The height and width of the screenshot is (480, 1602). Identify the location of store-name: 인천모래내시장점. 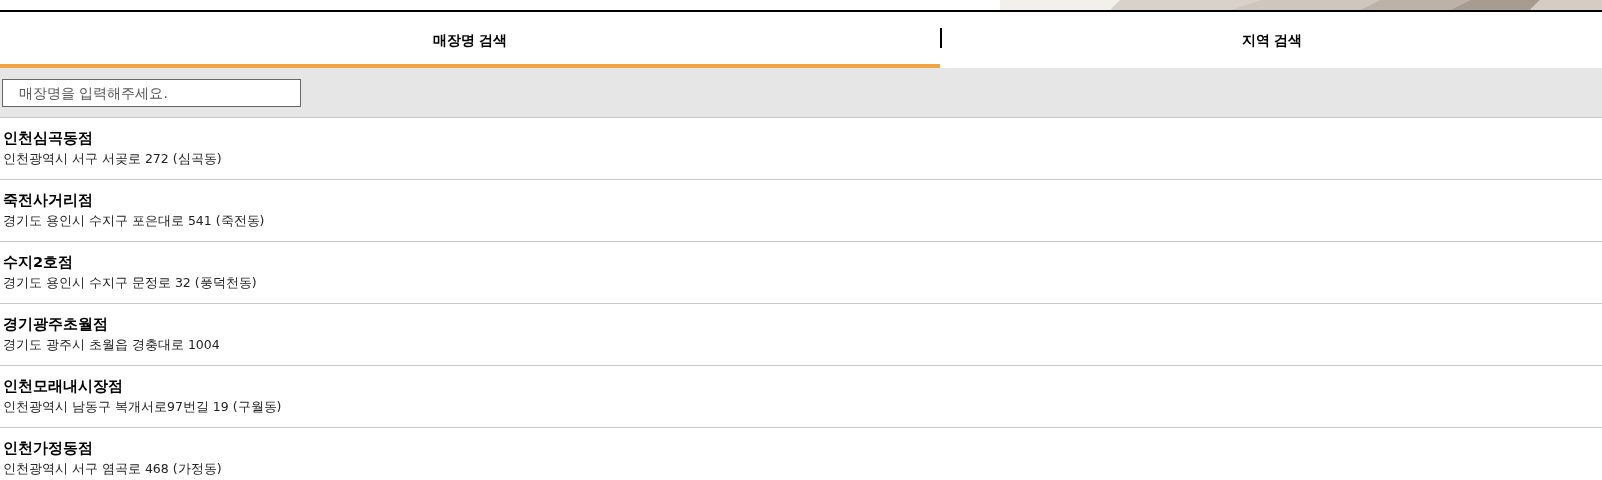
(801, 386).